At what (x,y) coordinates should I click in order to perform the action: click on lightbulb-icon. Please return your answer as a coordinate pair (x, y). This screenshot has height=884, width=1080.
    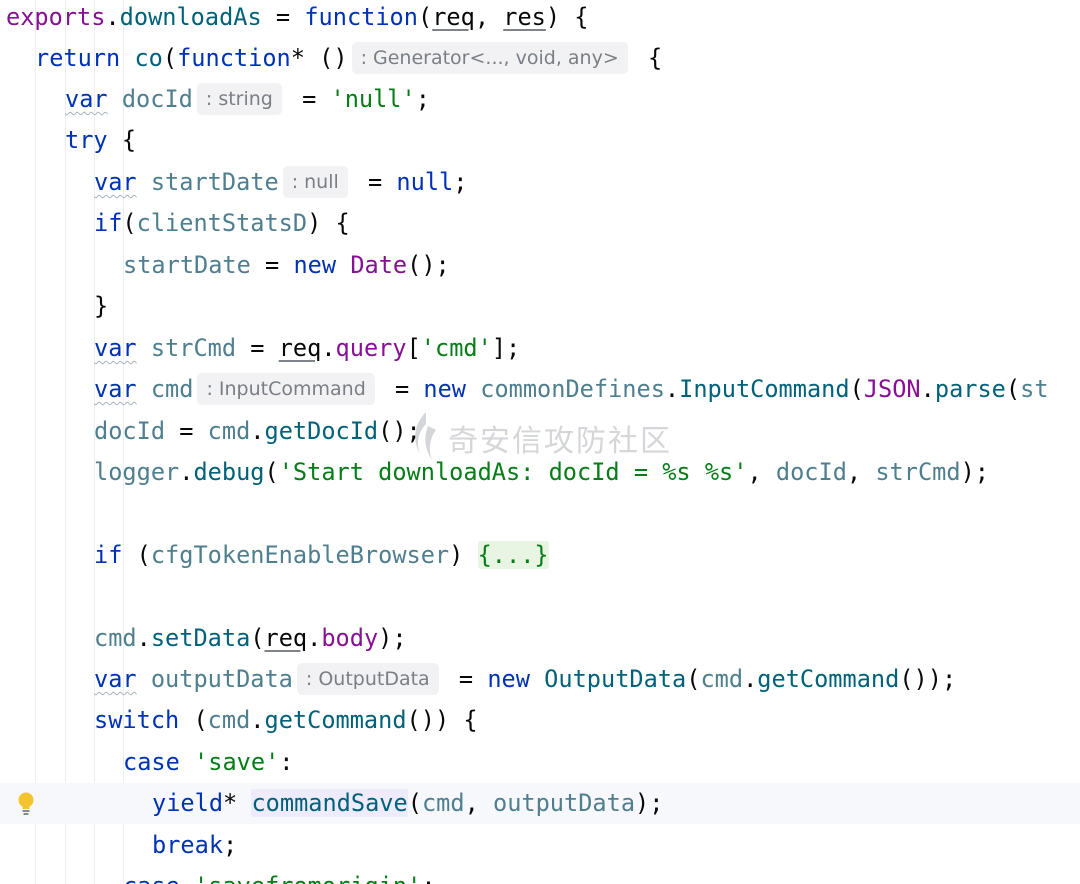
    Looking at the image, I should click on (26, 804).